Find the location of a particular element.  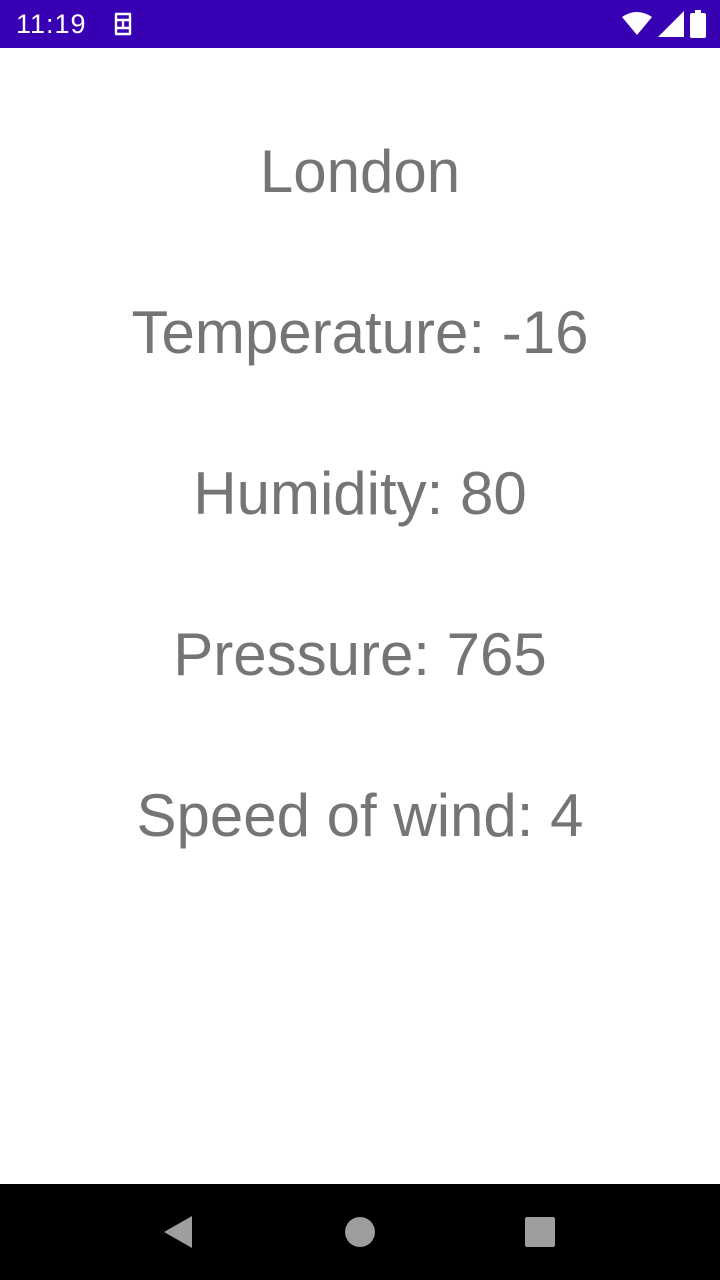

wind-speed-text: Speed of wind: 4 is located at coordinates (360, 815).